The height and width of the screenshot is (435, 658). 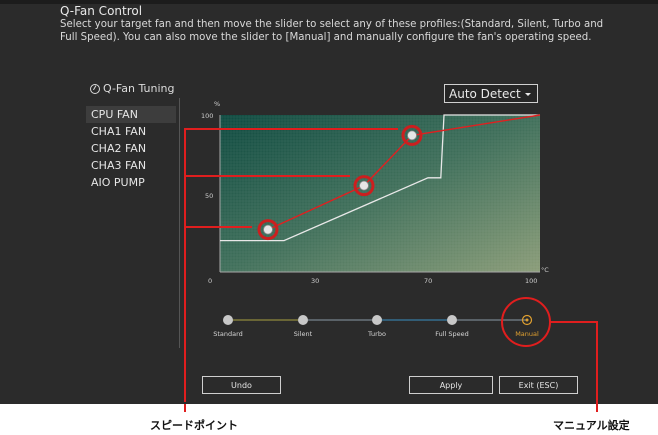 What do you see at coordinates (377, 334) in the screenshot?
I see `profile-label-turbo: Turbo` at bounding box center [377, 334].